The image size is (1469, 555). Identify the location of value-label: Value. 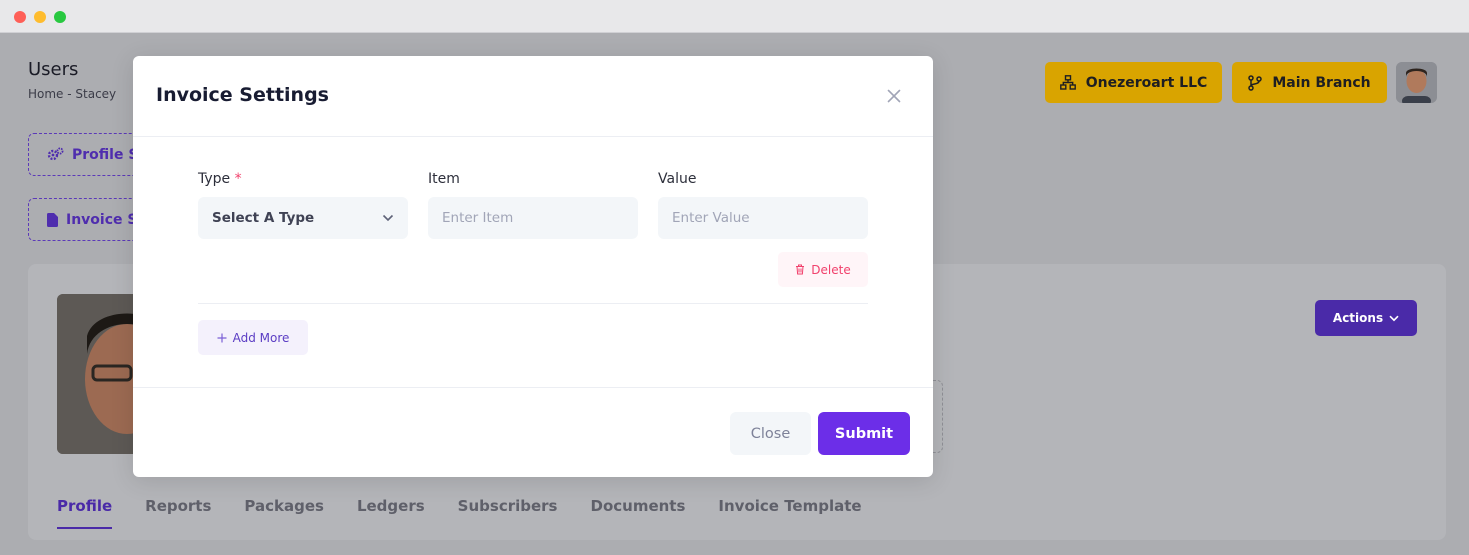
(677, 179).